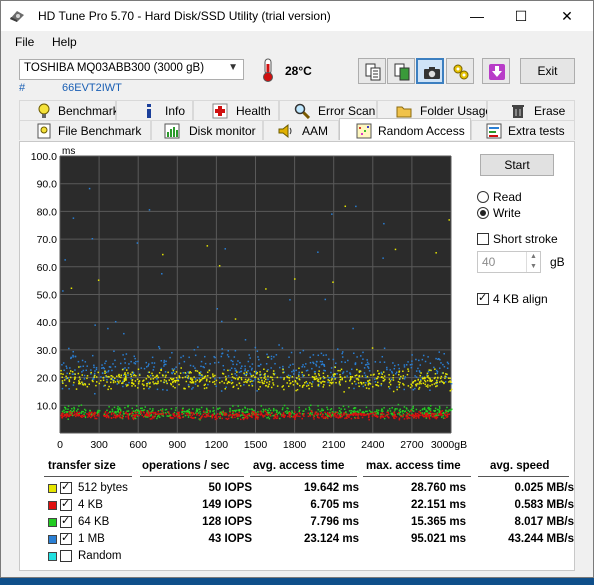  What do you see at coordinates (499, 213) in the screenshot?
I see `write-radio: Write` at bounding box center [499, 213].